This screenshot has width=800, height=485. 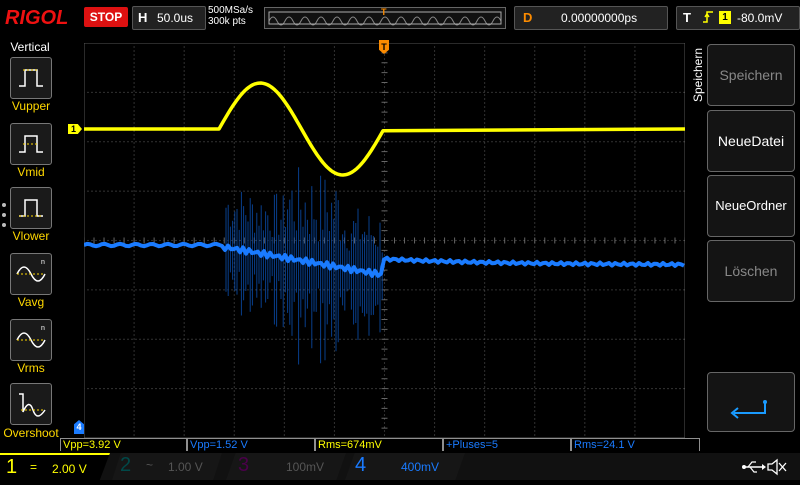 I want to click on horizontal-timebase: H 50.0us, so click(x=169, y=18).